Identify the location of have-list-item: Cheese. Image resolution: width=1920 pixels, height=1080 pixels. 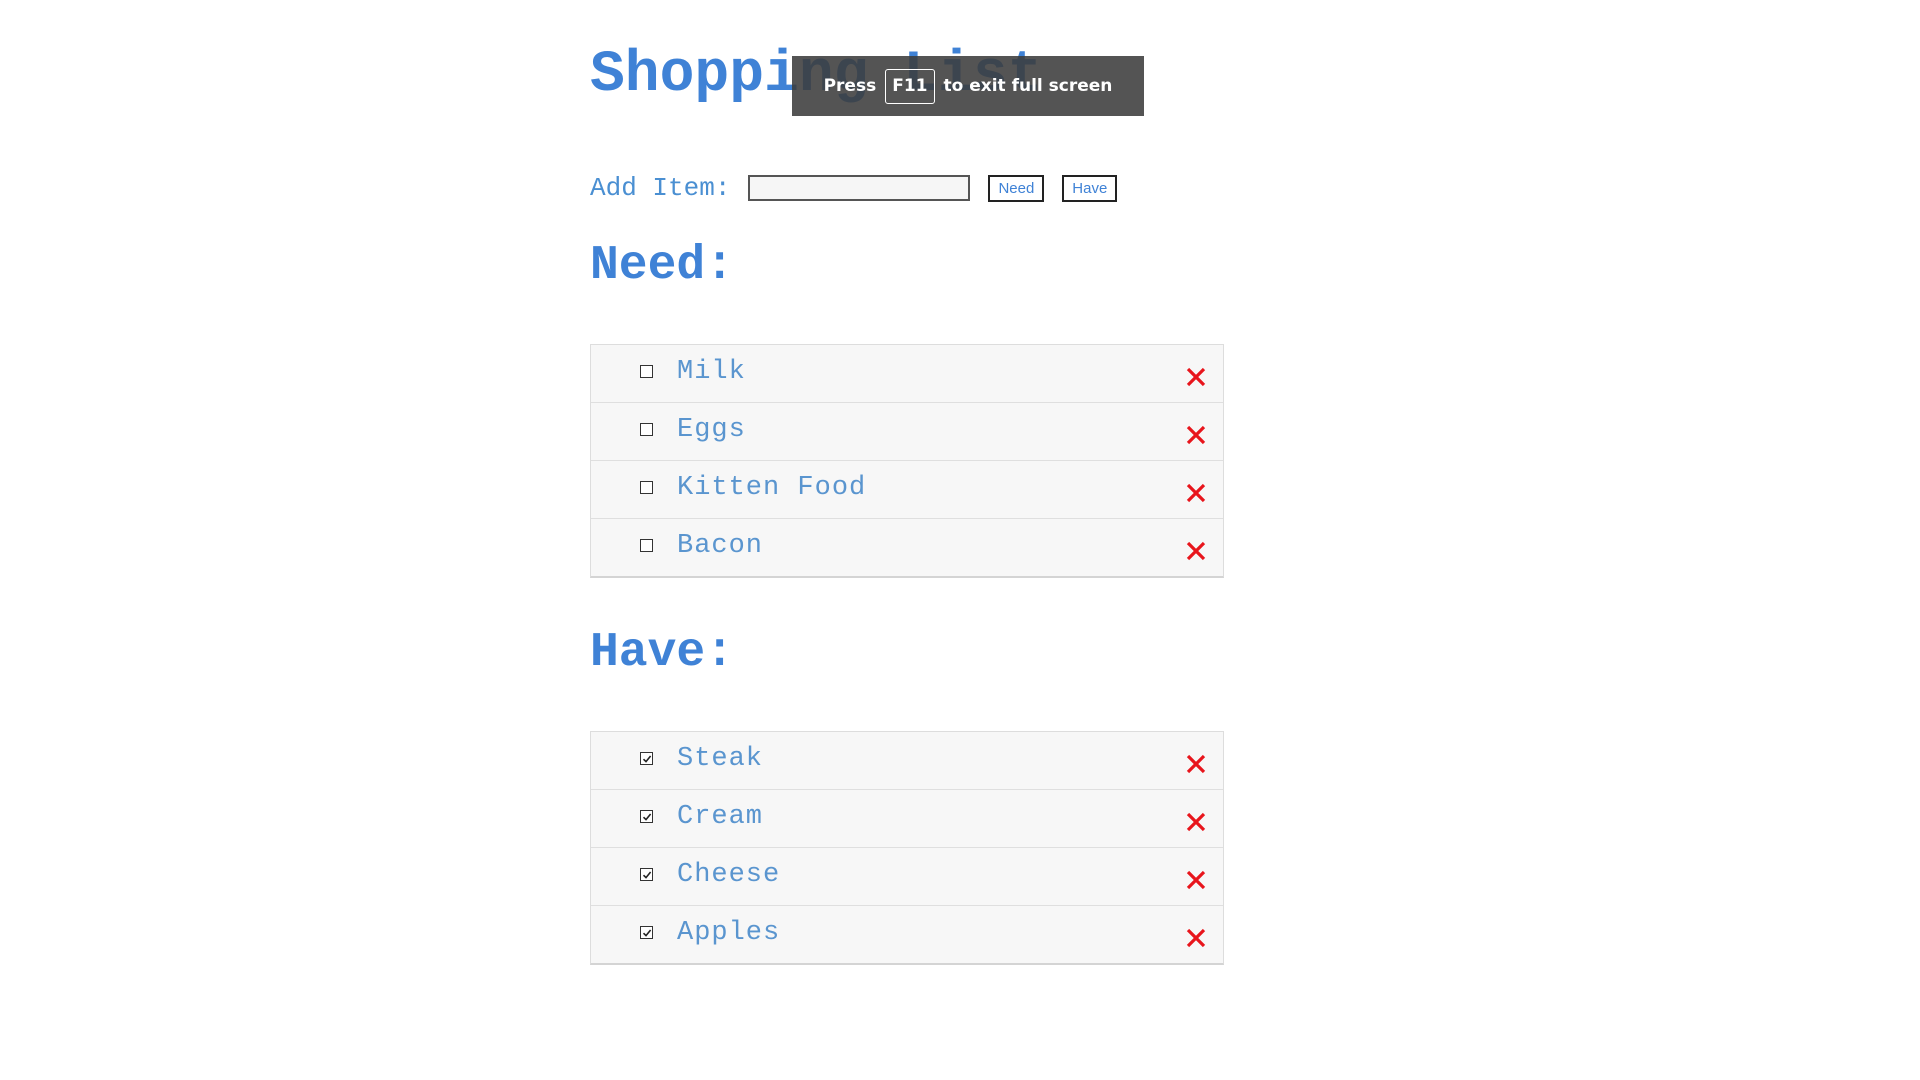
(907, 877).